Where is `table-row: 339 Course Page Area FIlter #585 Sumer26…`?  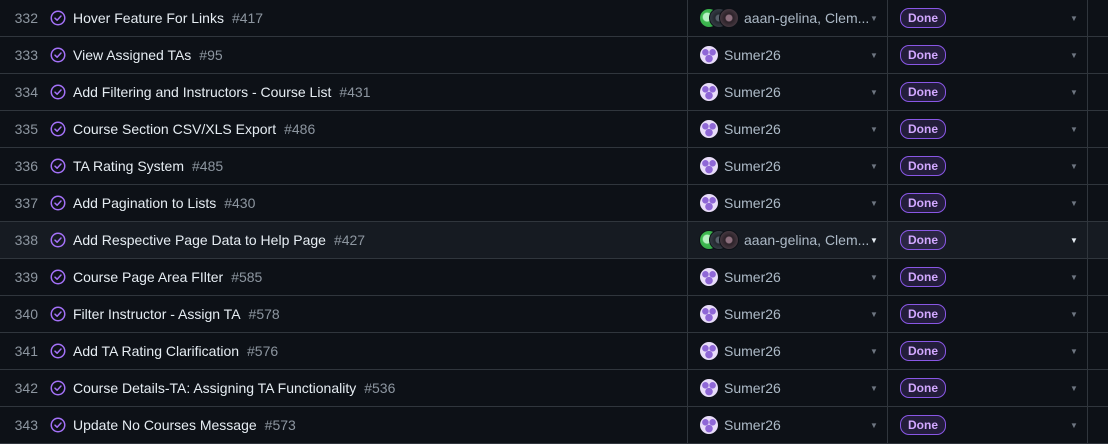
table-row: 339 Course Page Area FIlter #585 Sumer26… is located at coordinates (554, 277).